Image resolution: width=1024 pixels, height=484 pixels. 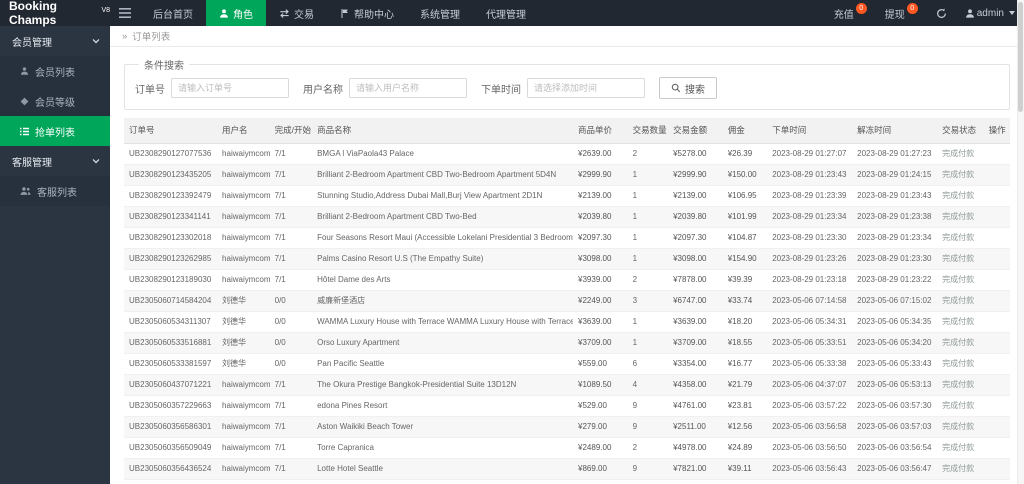 What do you see at coordinates (648, 280) in the screenshot?
I see `cell-quantity: 2` at bounding box center [648, 280].